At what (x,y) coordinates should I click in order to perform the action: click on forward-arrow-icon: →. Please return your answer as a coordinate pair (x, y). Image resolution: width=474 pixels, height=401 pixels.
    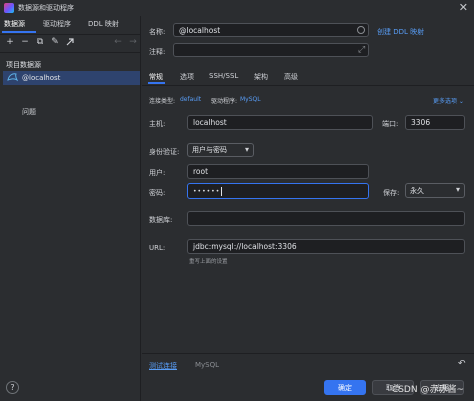
    Looking at the image, I should click on (133, 42).